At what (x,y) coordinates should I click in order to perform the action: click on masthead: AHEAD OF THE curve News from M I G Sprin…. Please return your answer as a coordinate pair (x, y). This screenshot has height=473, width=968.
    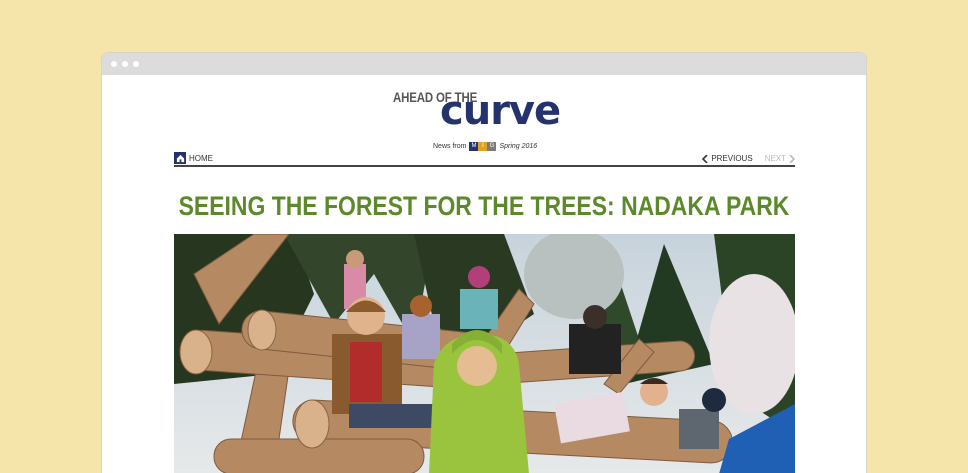
    Looking at the image, I should click on (484, 119).